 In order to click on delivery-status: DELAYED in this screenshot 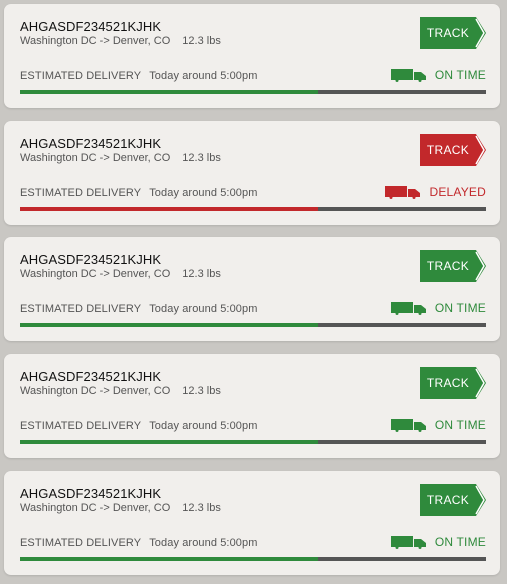, I will do `click(435, 192)`.